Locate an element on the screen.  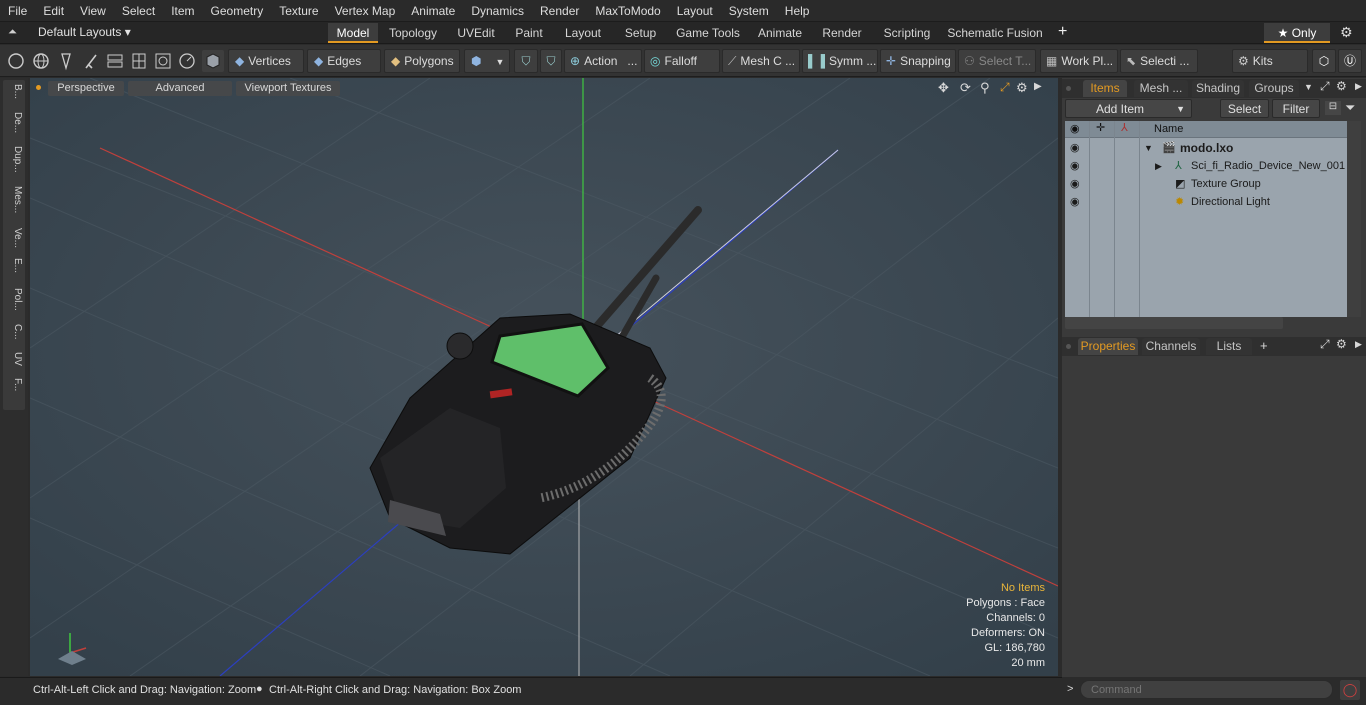
viewport-menu-arrow-icon: ▶ is located at coordinates (1038, 86).